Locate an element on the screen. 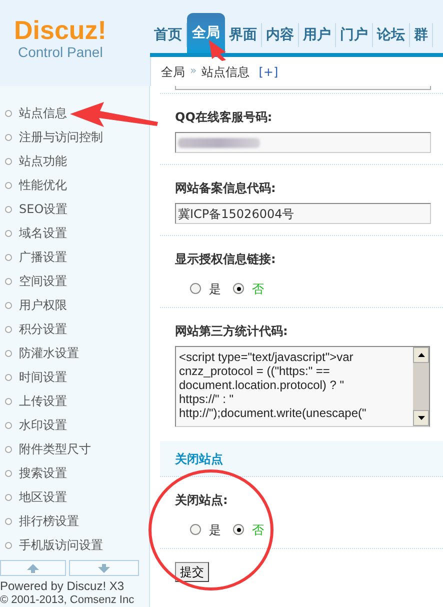  sidebar-item: 防灌水设置 is located at coordinates (49, 353).